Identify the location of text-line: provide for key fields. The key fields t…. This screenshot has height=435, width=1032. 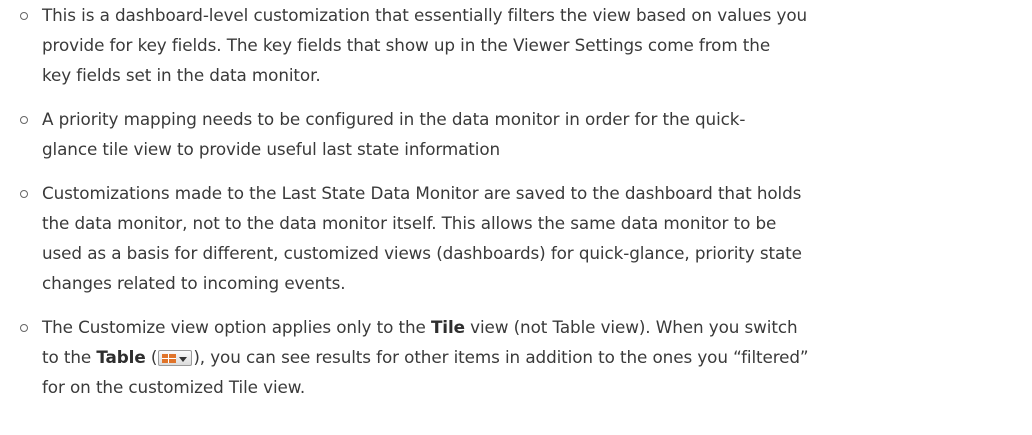
(406, 45).